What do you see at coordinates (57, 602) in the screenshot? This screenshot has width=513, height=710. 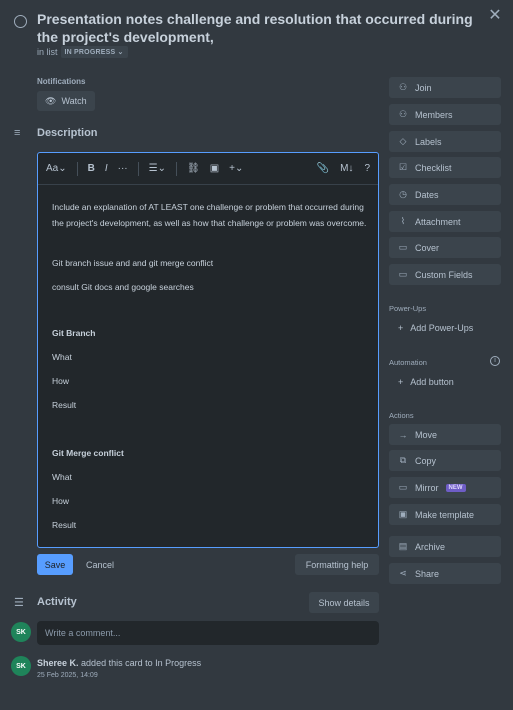 I see `activity-title: Activity` at bounding box center [57, 602].